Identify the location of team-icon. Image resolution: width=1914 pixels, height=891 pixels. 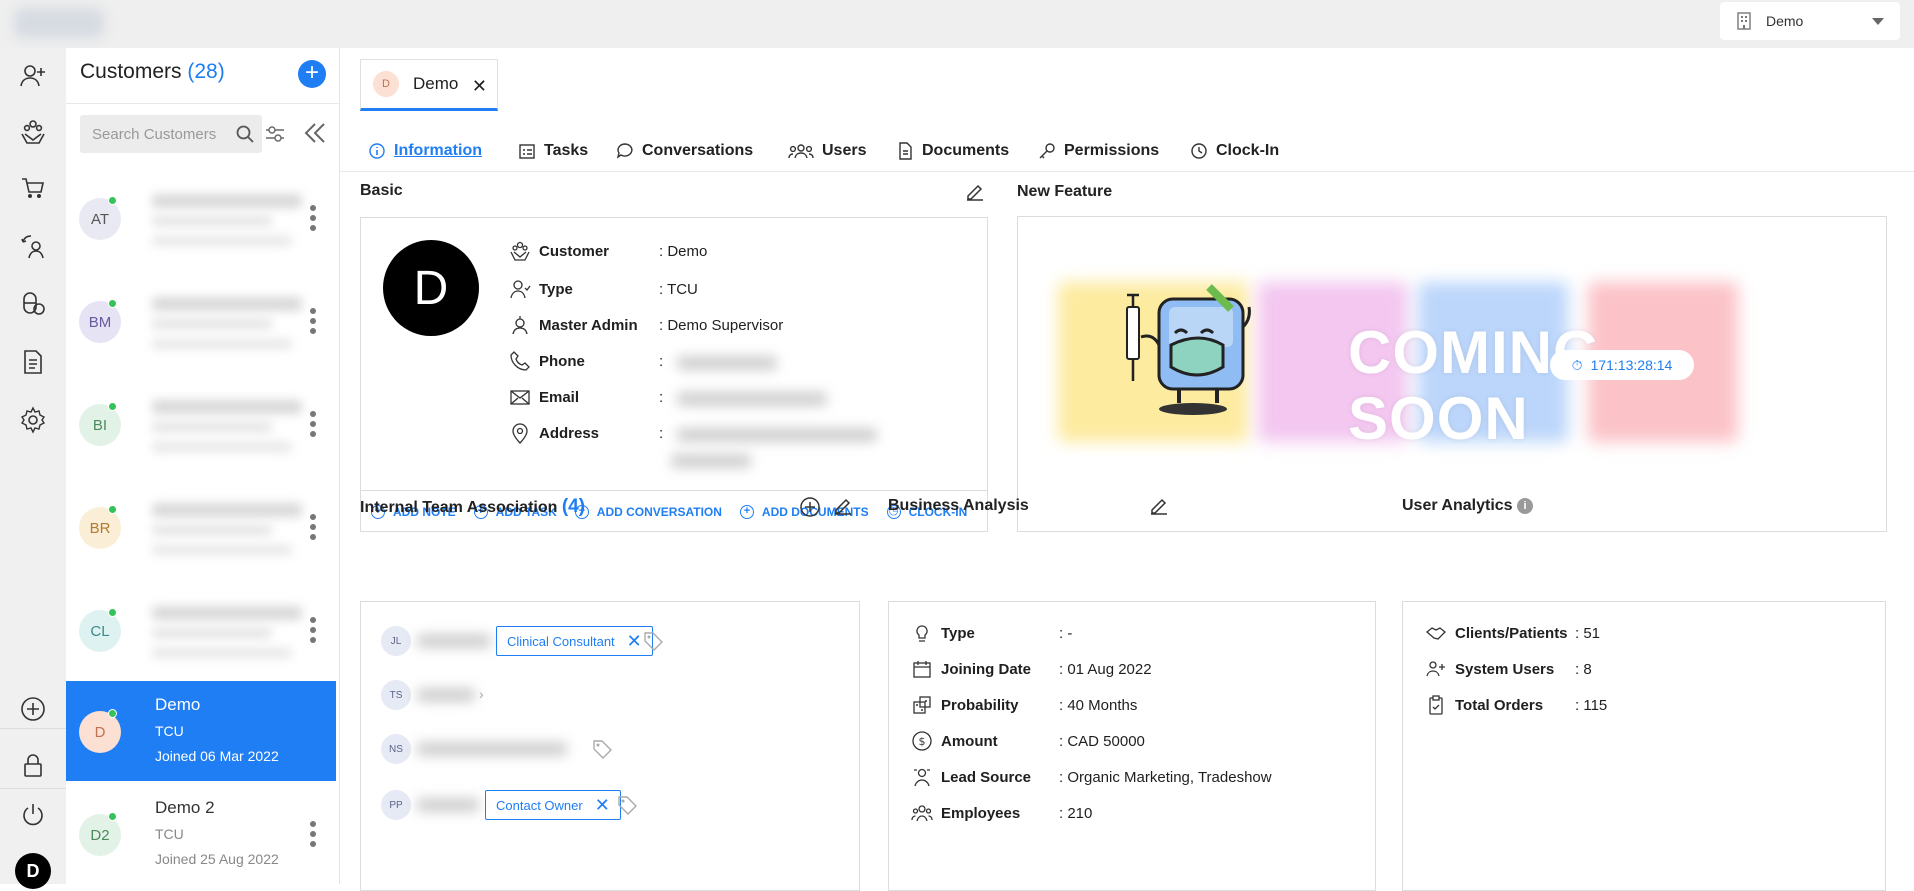
(922, 813).